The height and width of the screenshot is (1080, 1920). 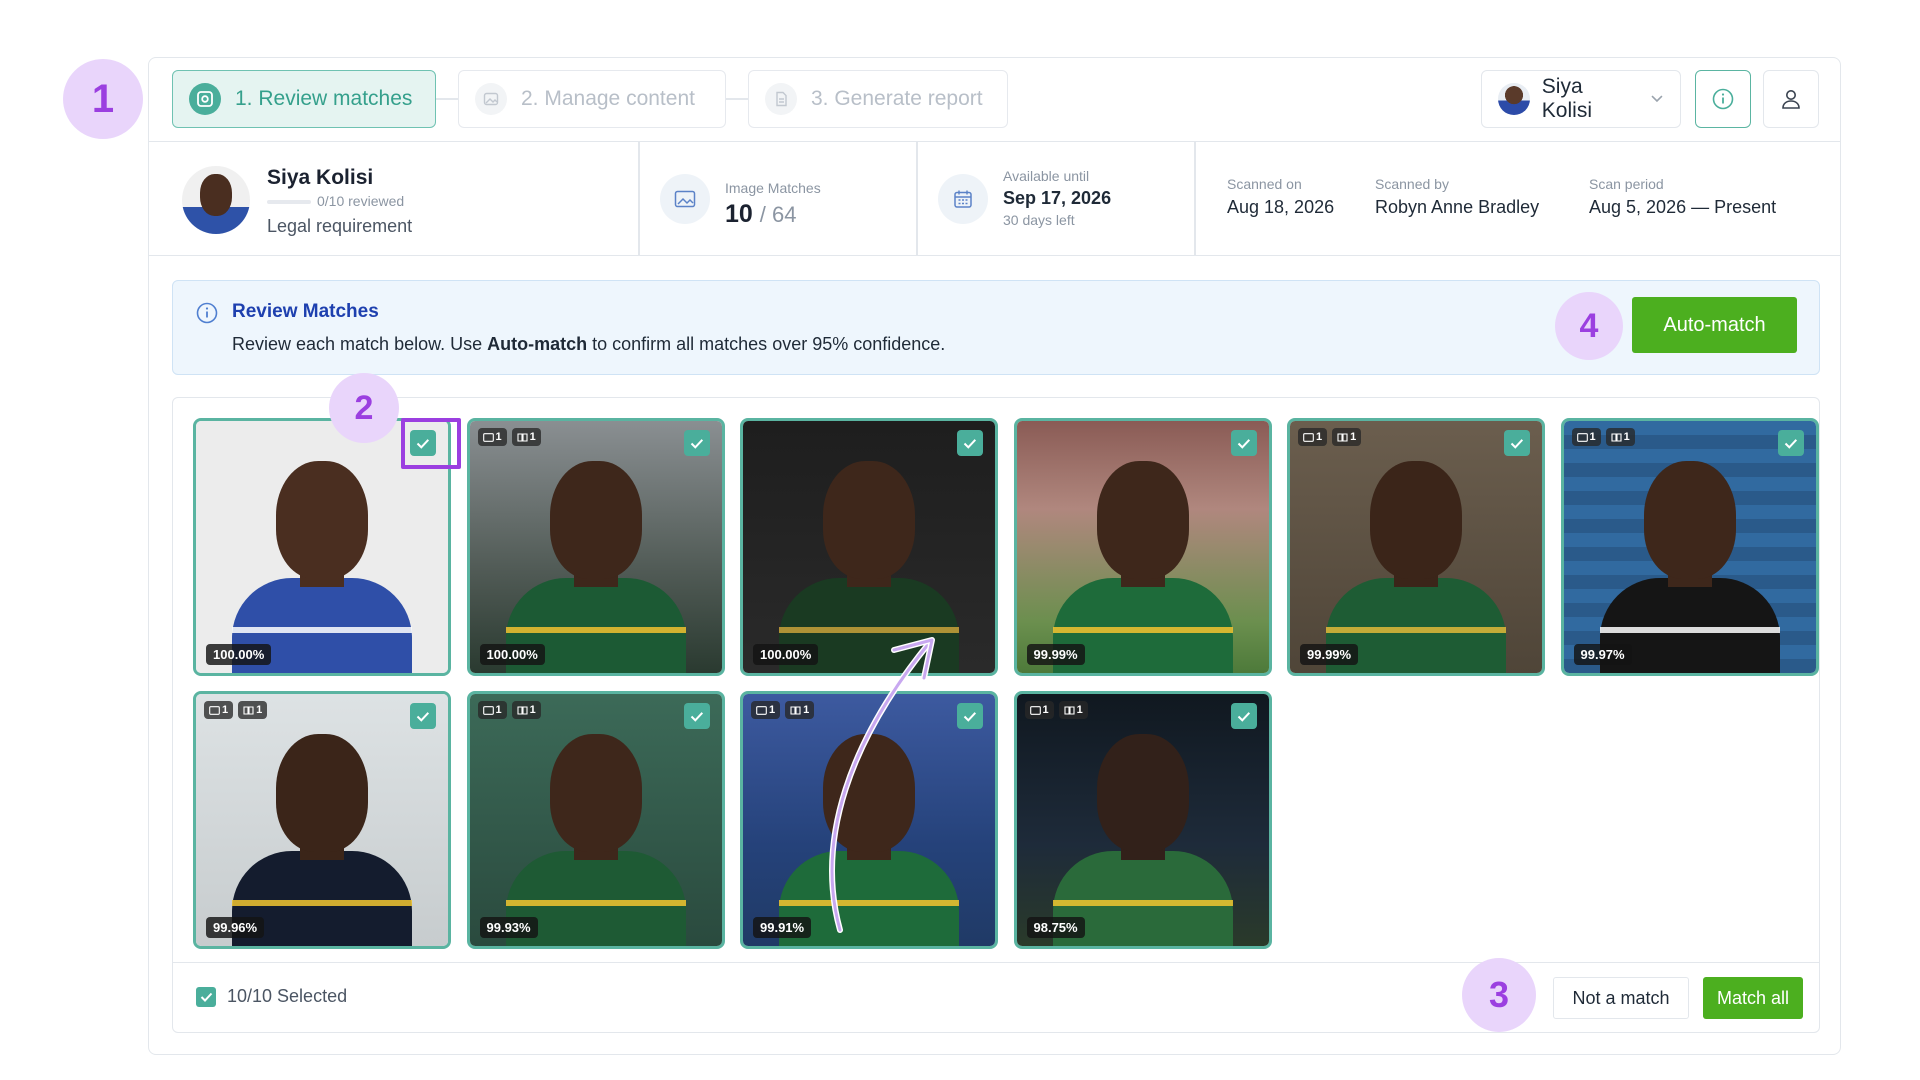 What do you see at coordinates (320, 177) in the screenshot?
I see `player-name: Siya Kolisi` at bounding box center [320, 177].